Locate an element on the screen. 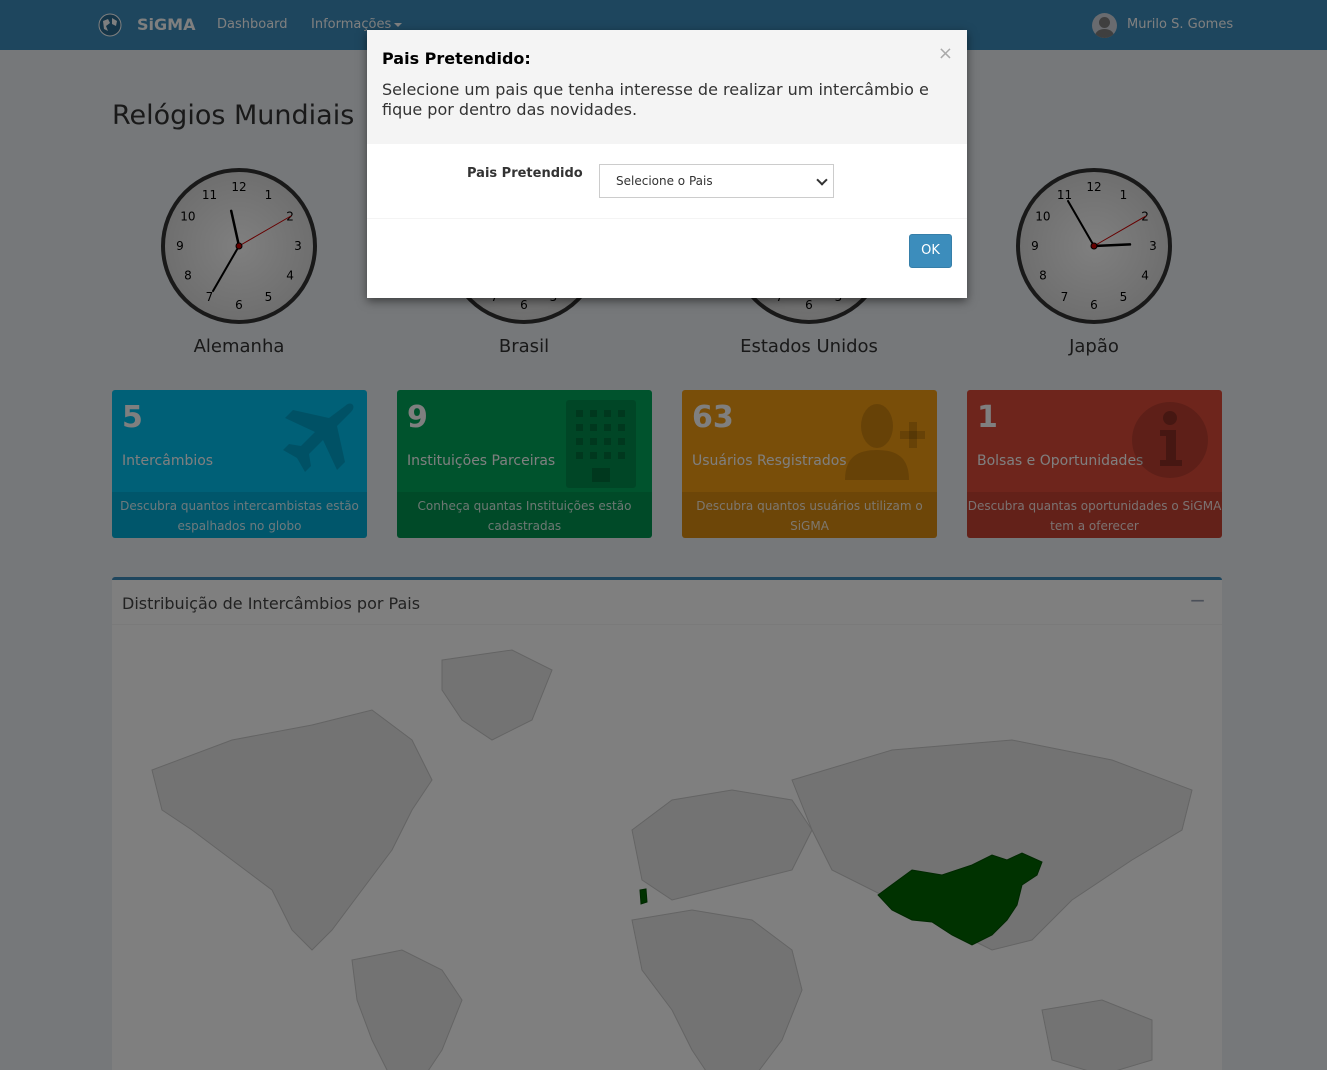 This screenshot has width=1327, height=1070. chevron-down-icon is located at coordinates (822, 180).